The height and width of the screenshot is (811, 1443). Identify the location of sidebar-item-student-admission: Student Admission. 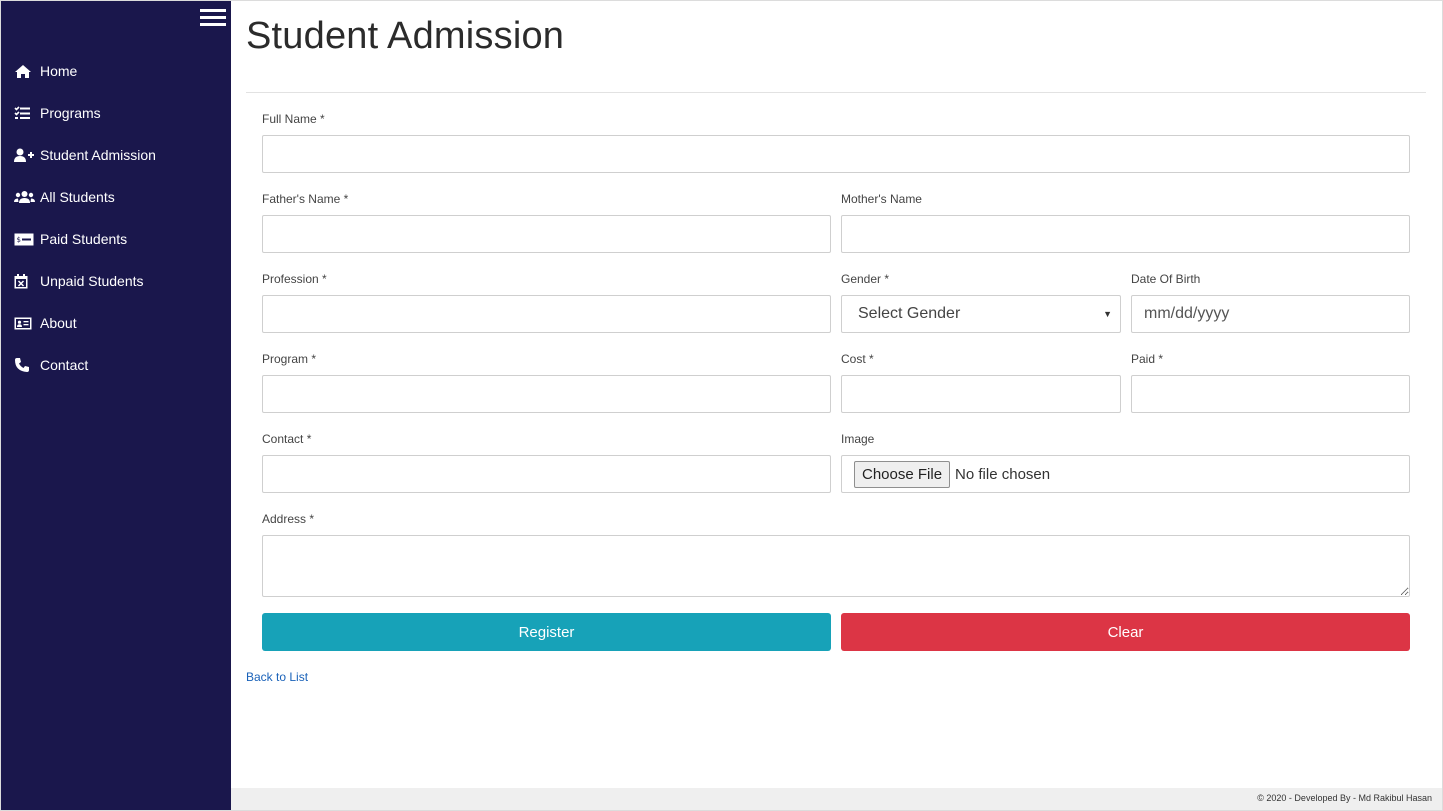
(116, 155).